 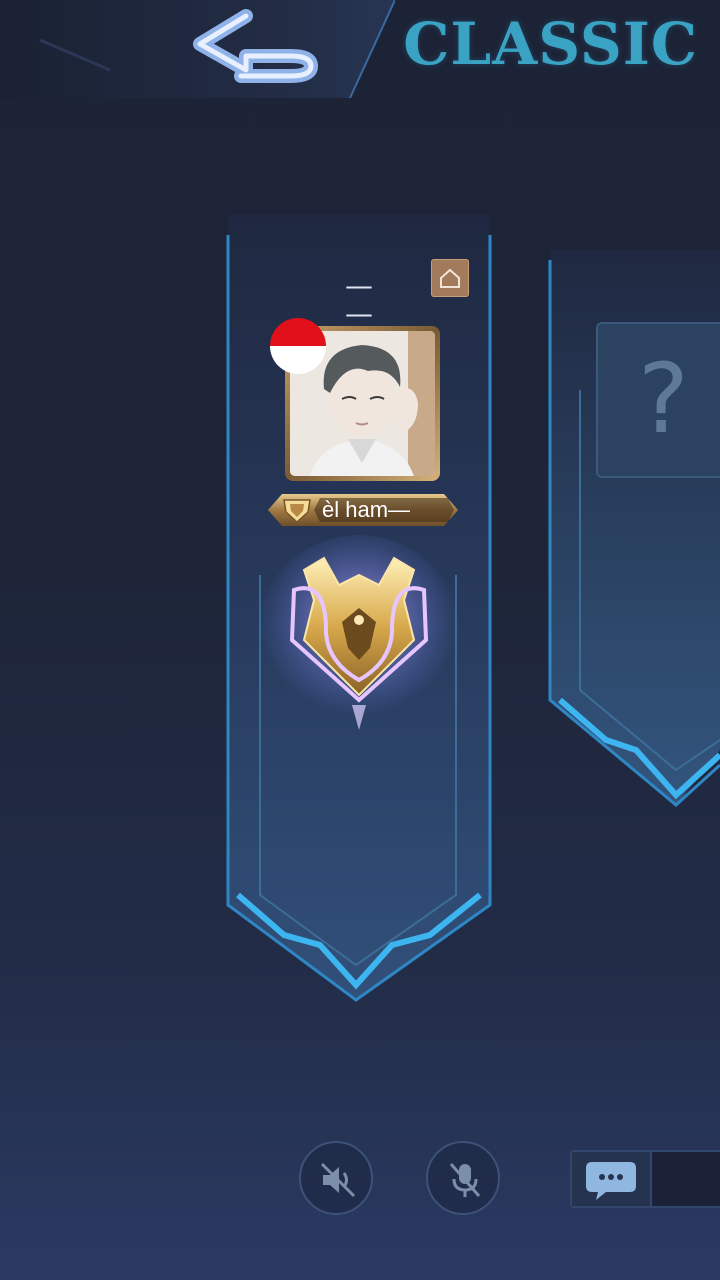 I want to click on home-button, so click(x=450, y=278).